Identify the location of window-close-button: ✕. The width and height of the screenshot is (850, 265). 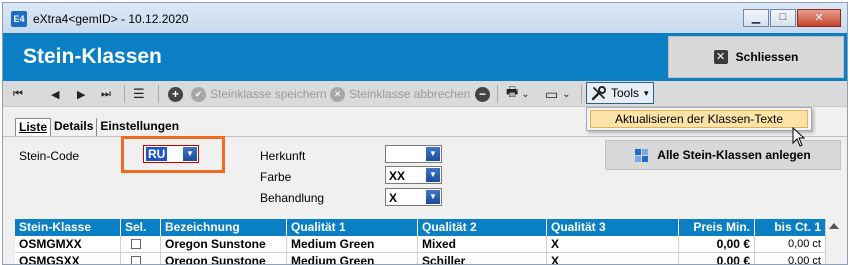
(819, 18).